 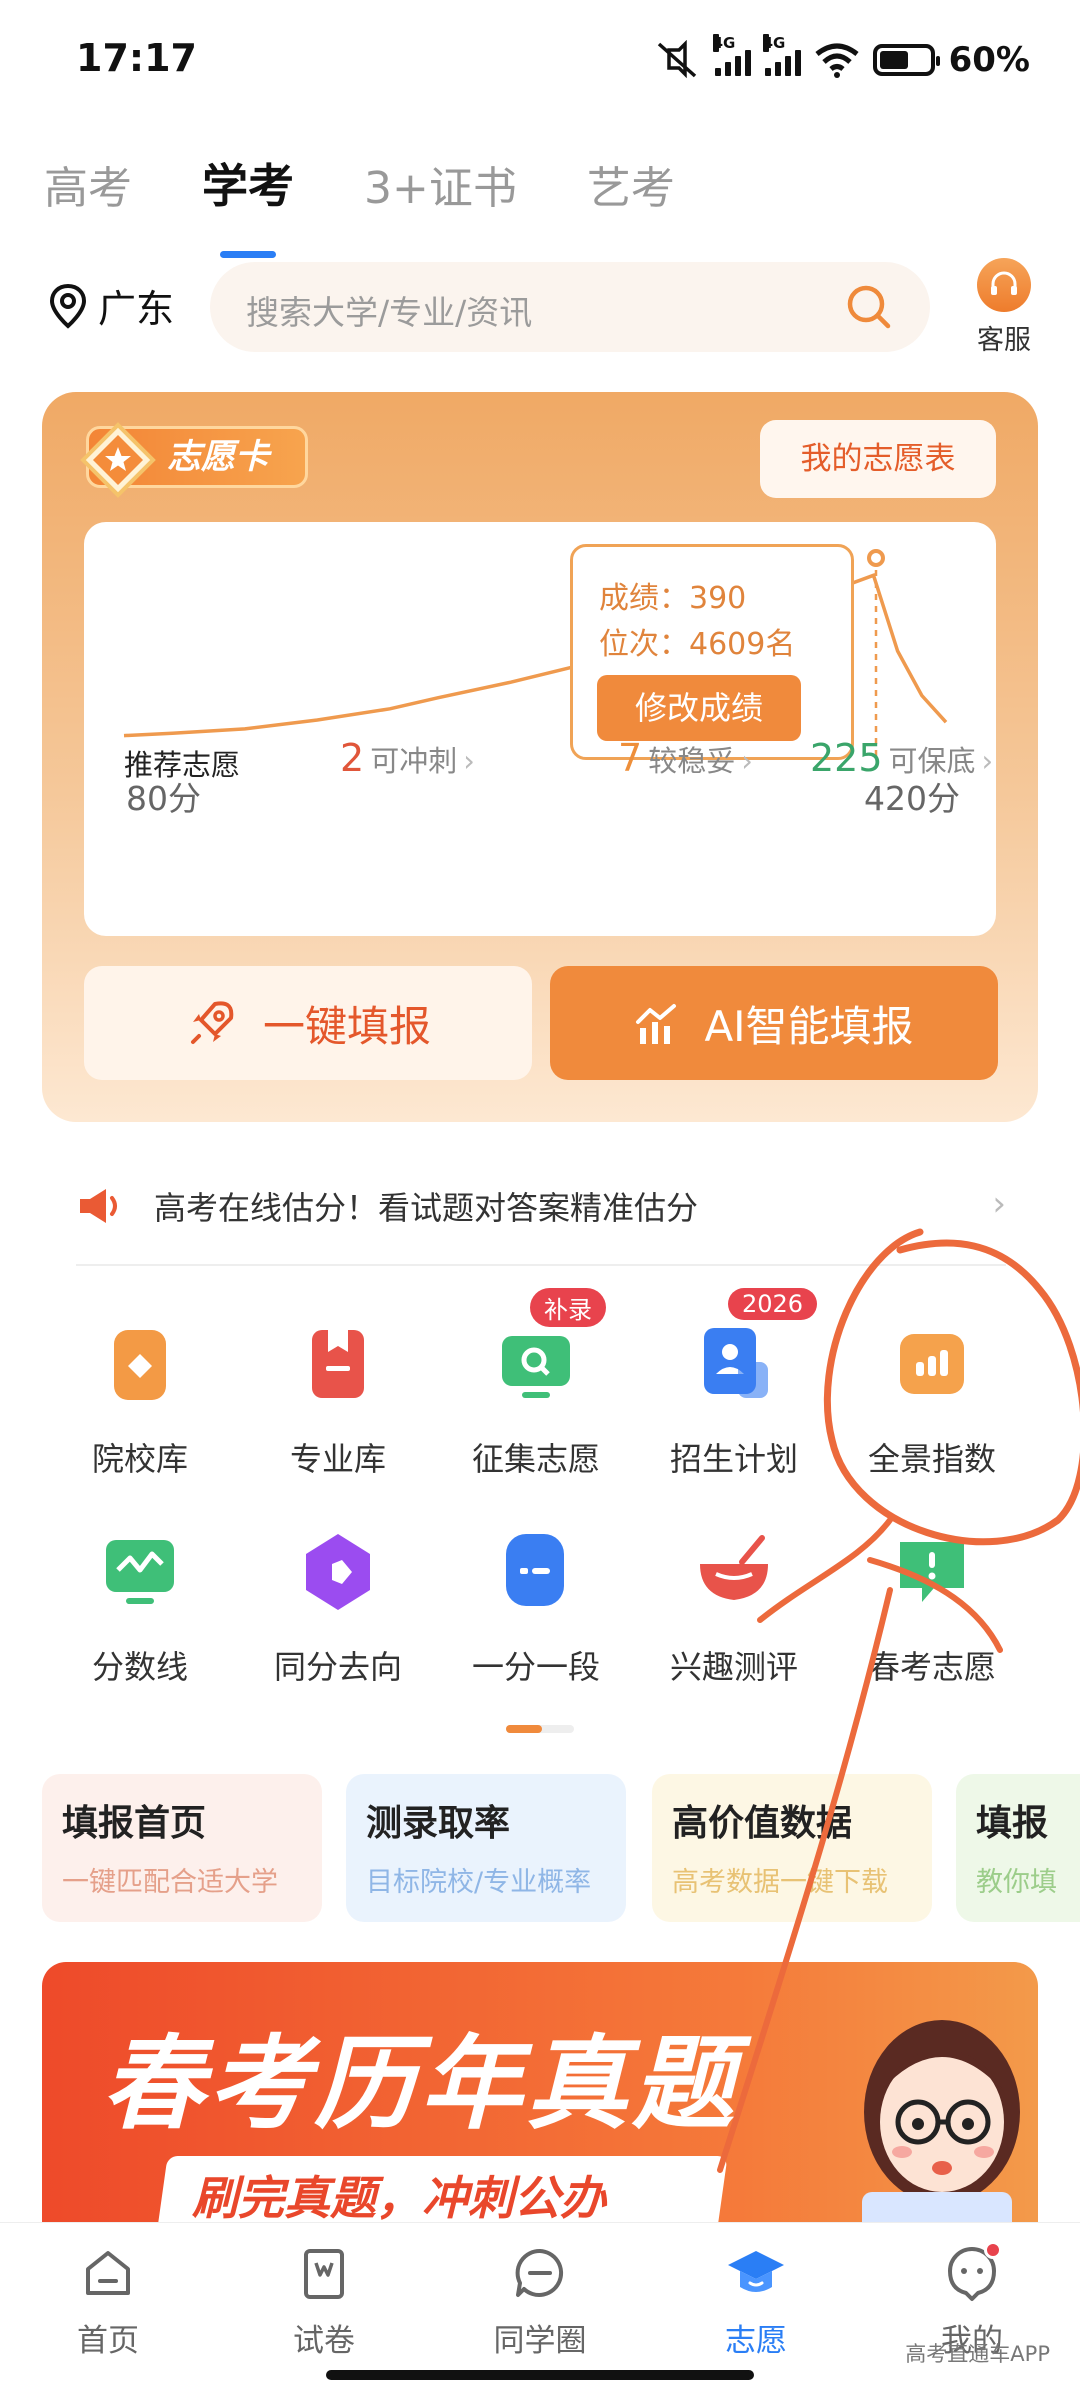 What do you see at coordinates (756, 2271) in the screenshot?
I see `graduation-cap-icon` at bounding box center [756, 2271].